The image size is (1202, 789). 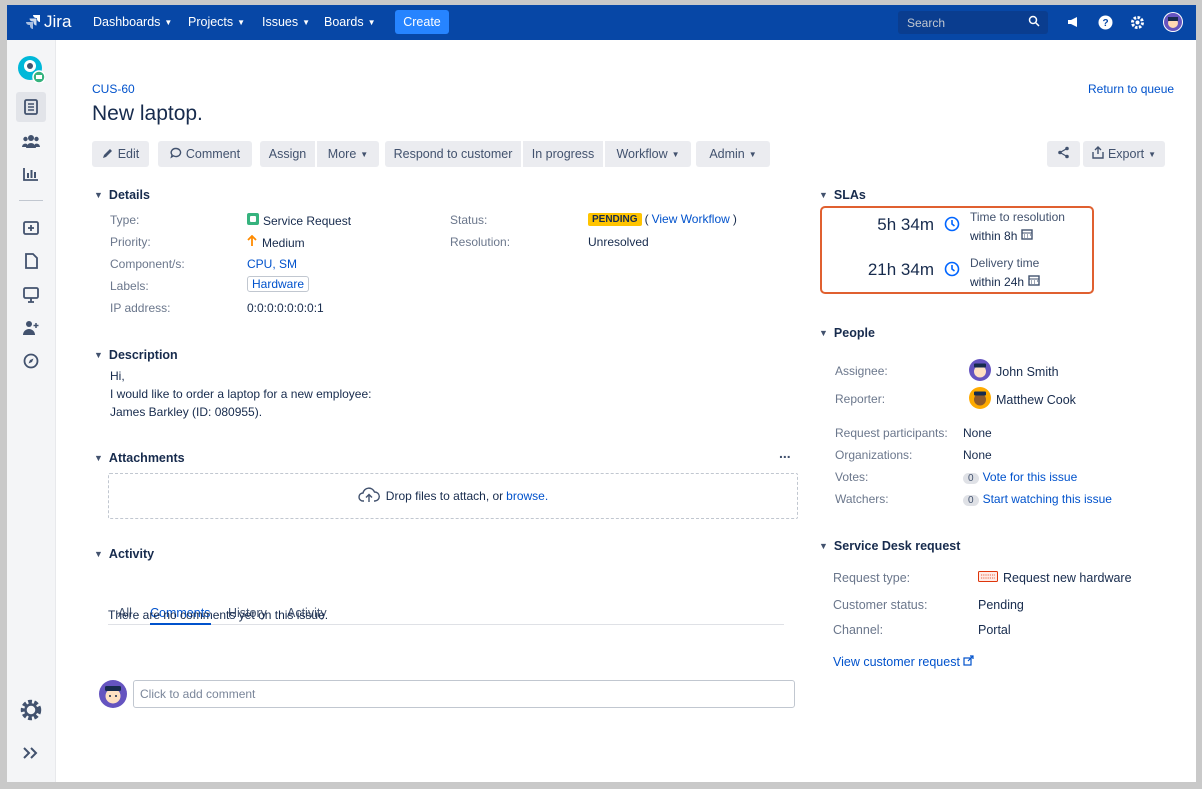 I want to click on invite-team-icon, so click(x=31, y=328).